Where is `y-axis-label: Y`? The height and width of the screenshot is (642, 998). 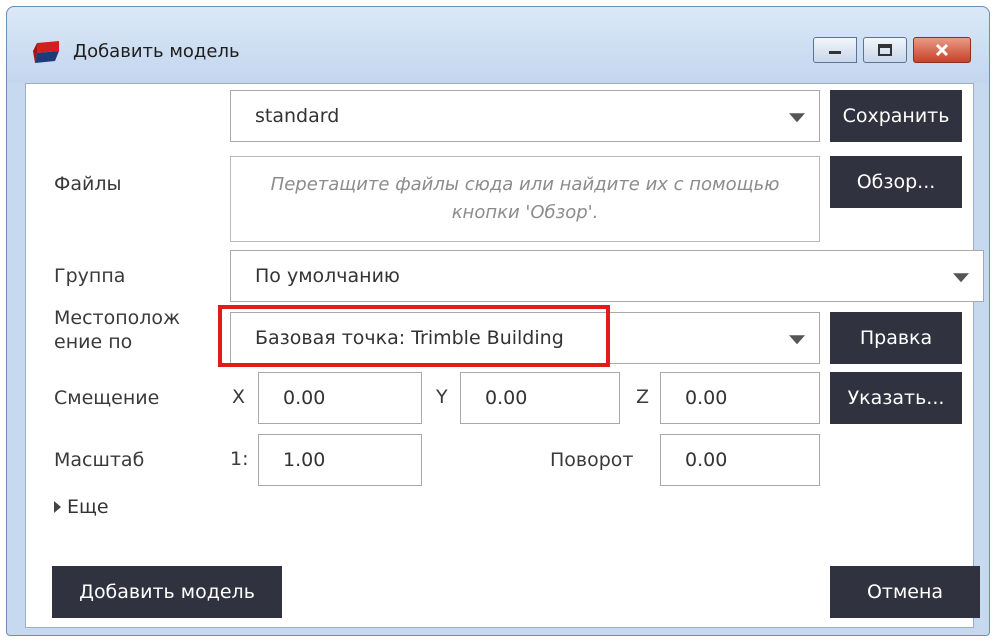 y-axis-label: Y is located at coordinates (442, 397).